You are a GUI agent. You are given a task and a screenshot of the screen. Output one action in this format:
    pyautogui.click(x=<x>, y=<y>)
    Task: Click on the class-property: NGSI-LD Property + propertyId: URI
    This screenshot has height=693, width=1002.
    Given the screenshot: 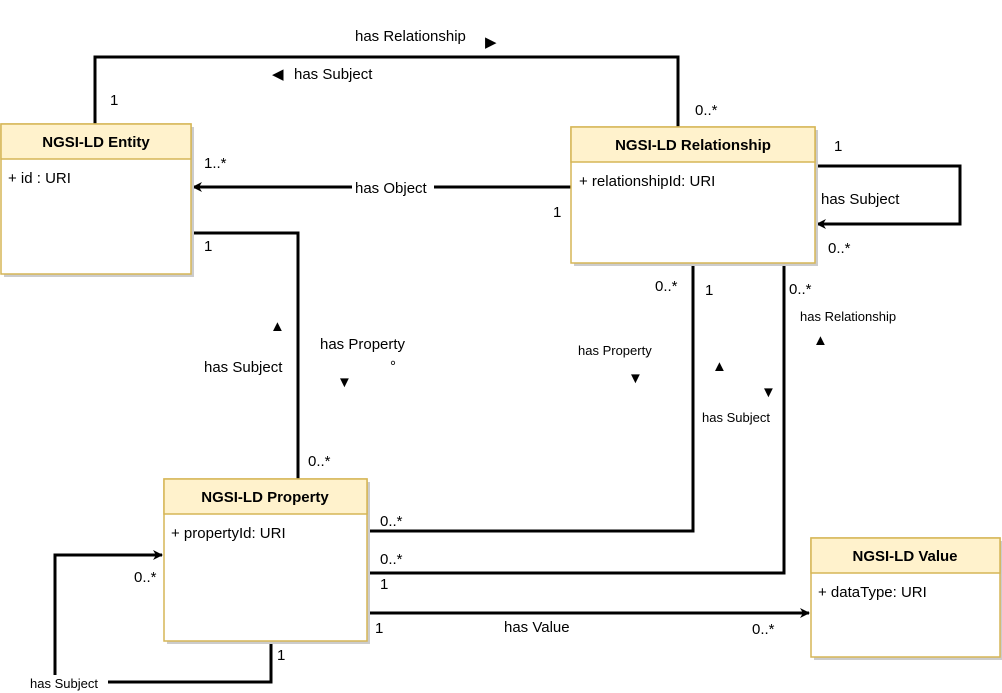 What is the action you would take?
    pyautogui.click(x=266, y=561)
    